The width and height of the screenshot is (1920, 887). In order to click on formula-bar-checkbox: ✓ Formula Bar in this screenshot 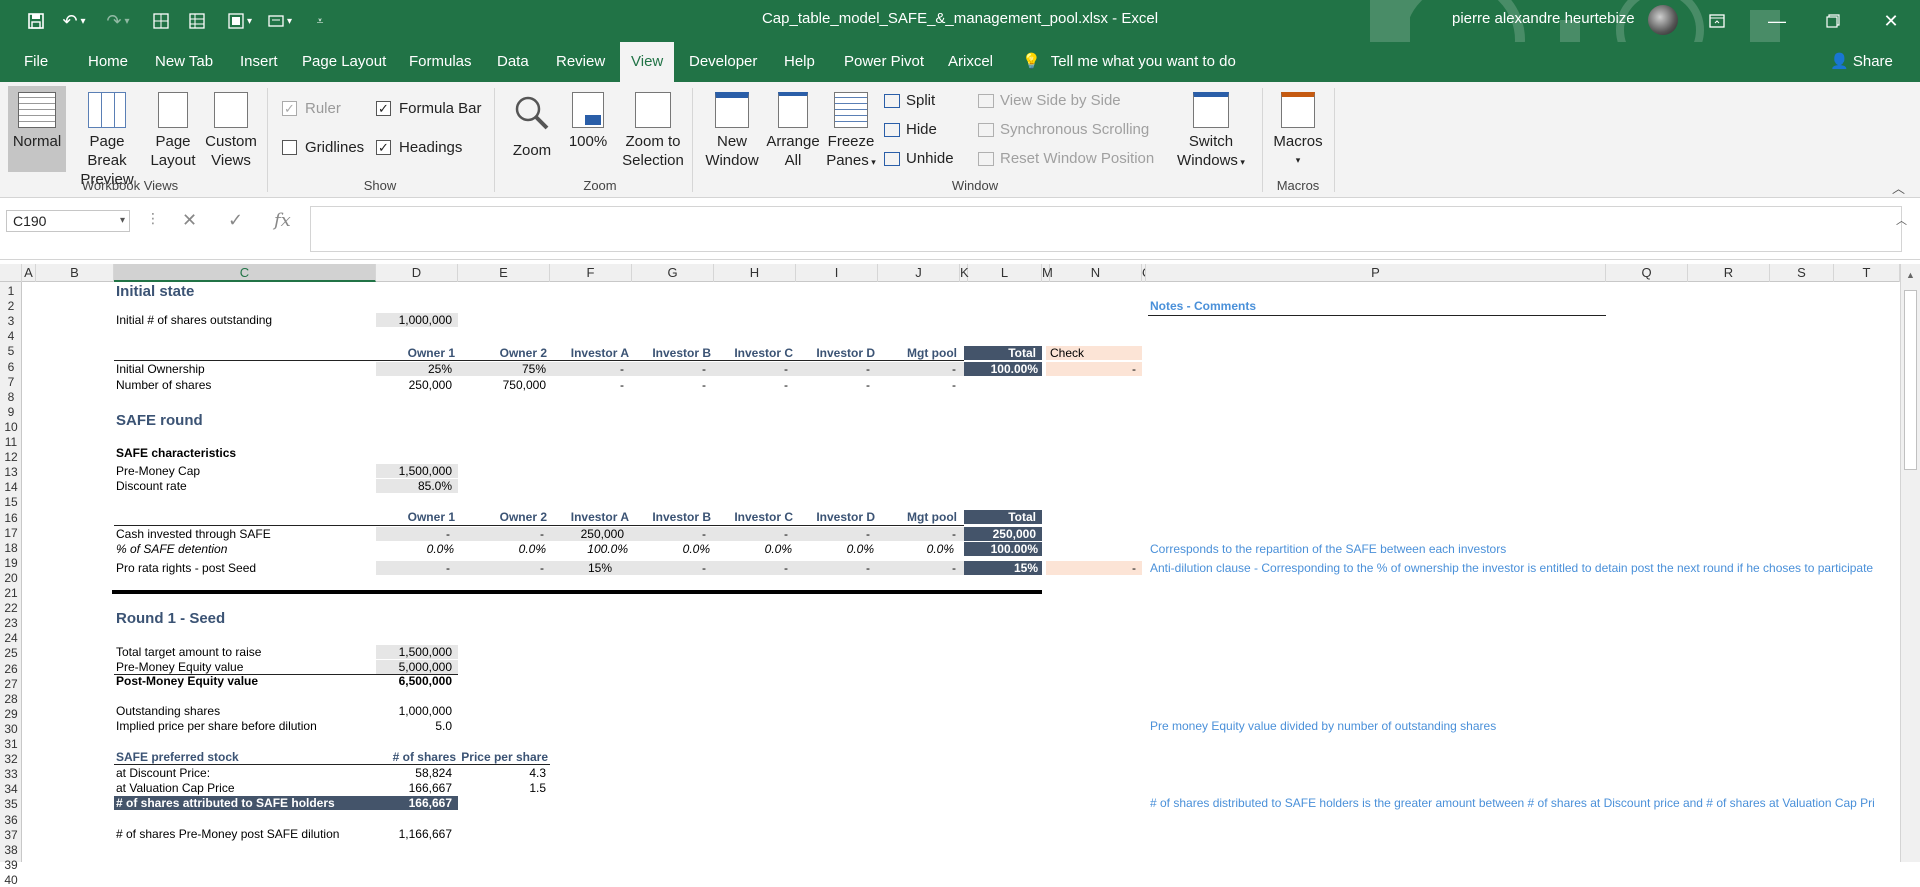, I will do `click(429, 108)`.